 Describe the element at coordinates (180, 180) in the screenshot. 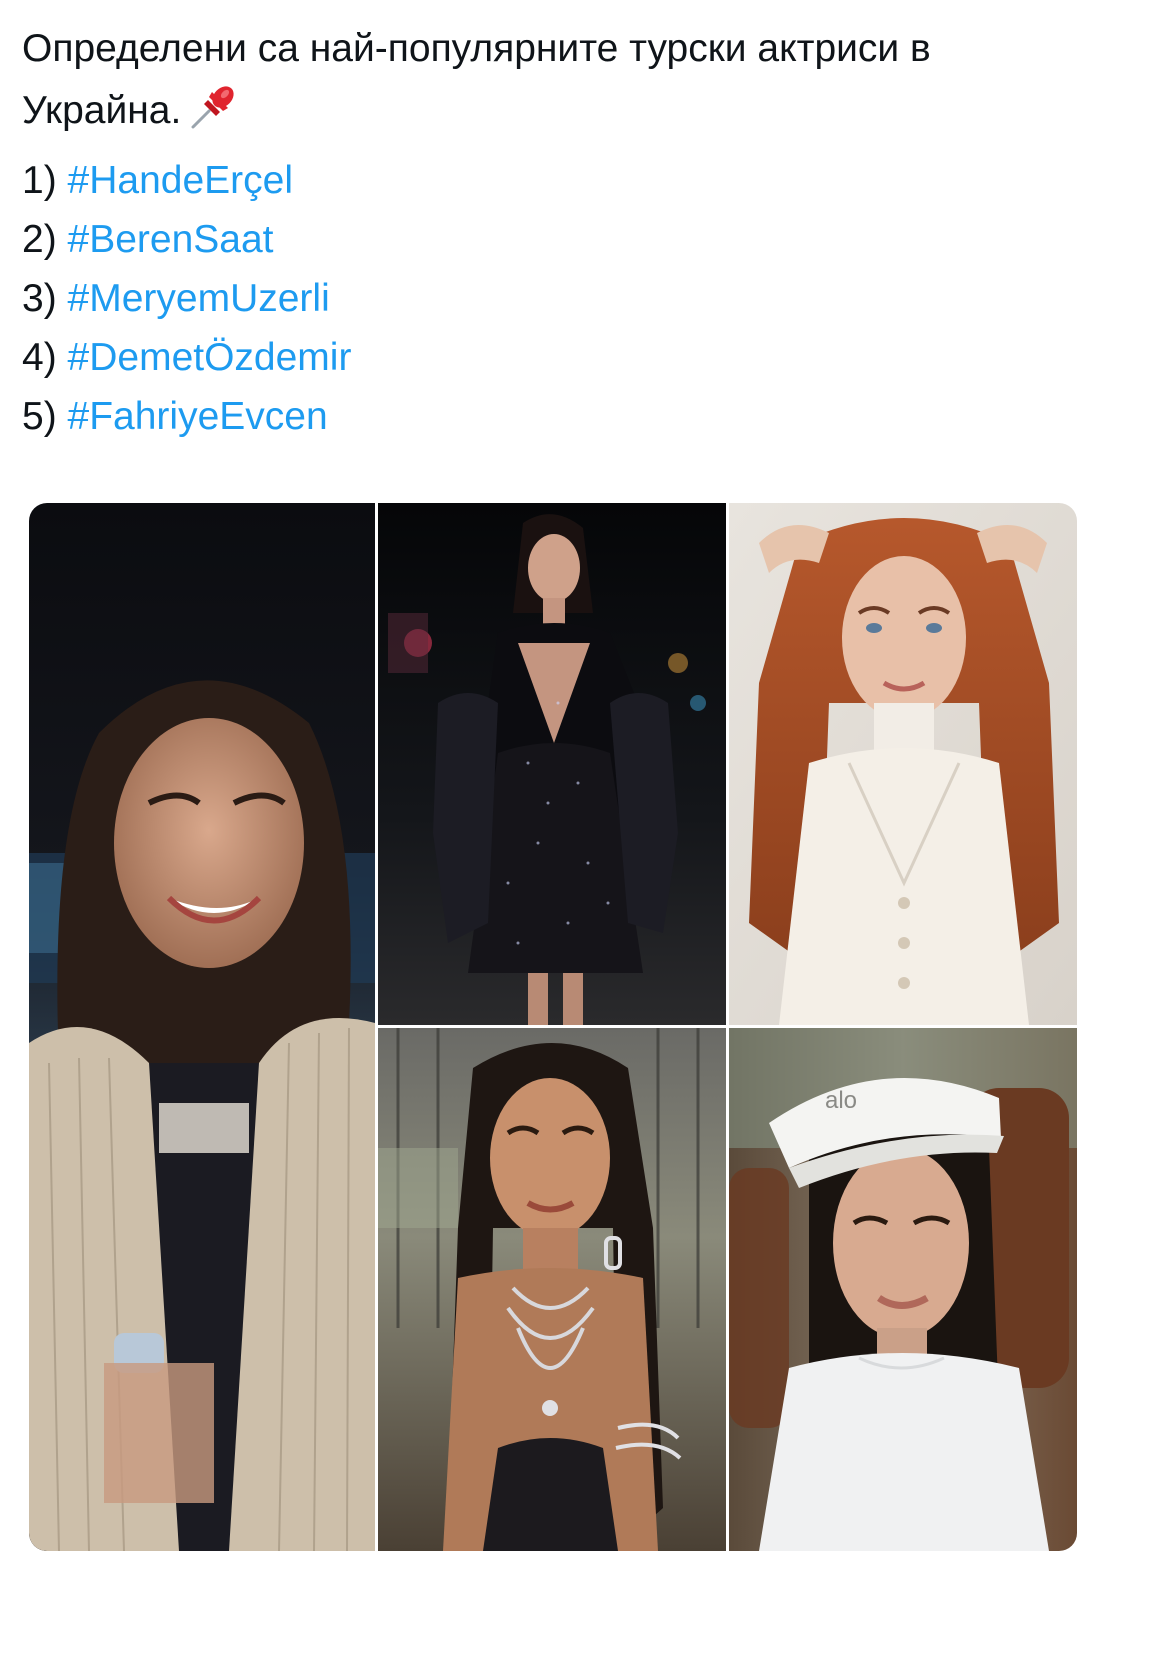

I see `hashtag-link-hande-ercel: #HandeErçel` at that location.